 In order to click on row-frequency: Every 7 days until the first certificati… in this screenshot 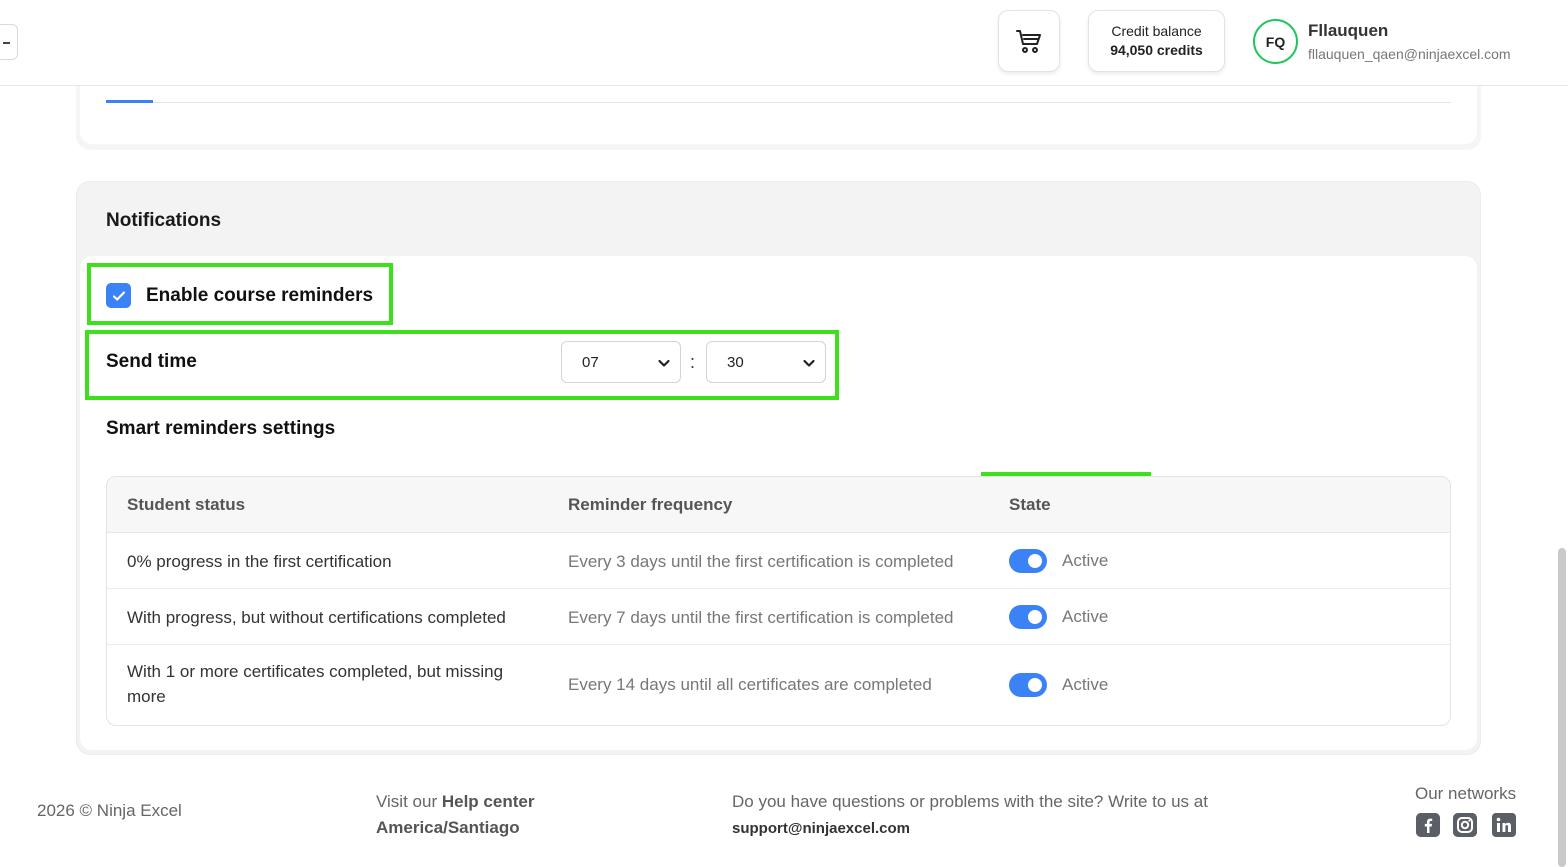, I will do `click(761, 617)`.